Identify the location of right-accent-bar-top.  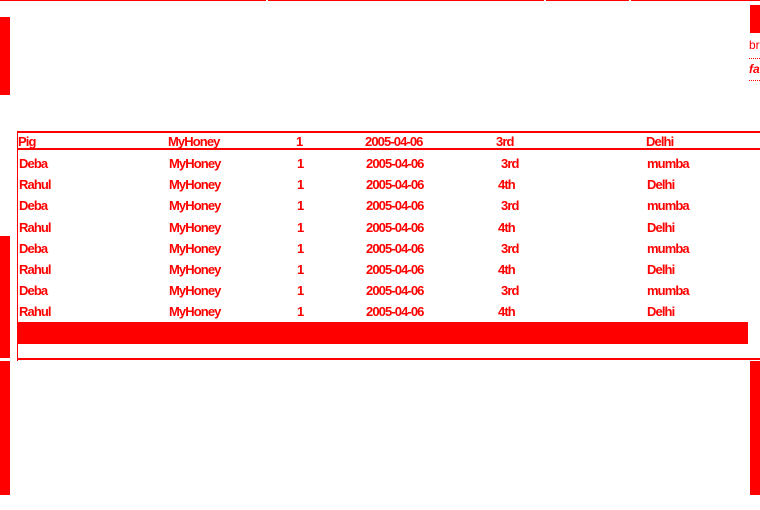
(755, 19).